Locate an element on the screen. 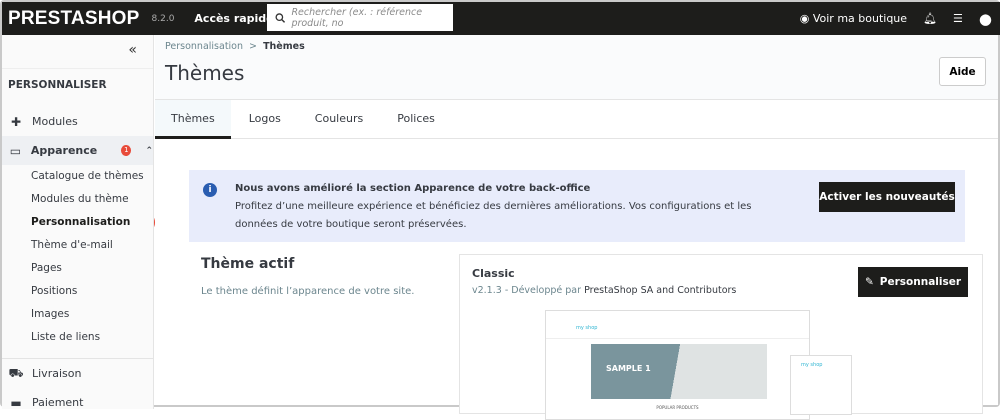  sidebar-item-label: Apparence is located at coordinates (64, 150).